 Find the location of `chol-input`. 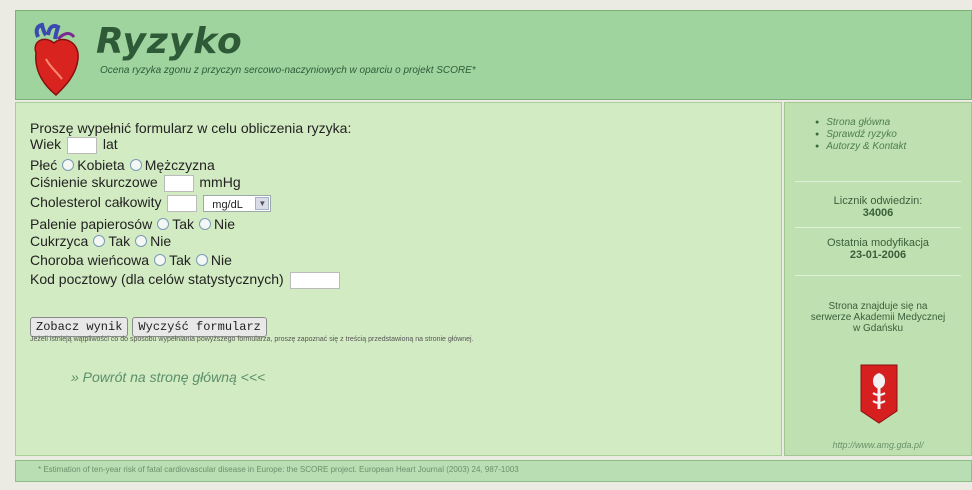

chol-input is located at coordinates (182, 203).